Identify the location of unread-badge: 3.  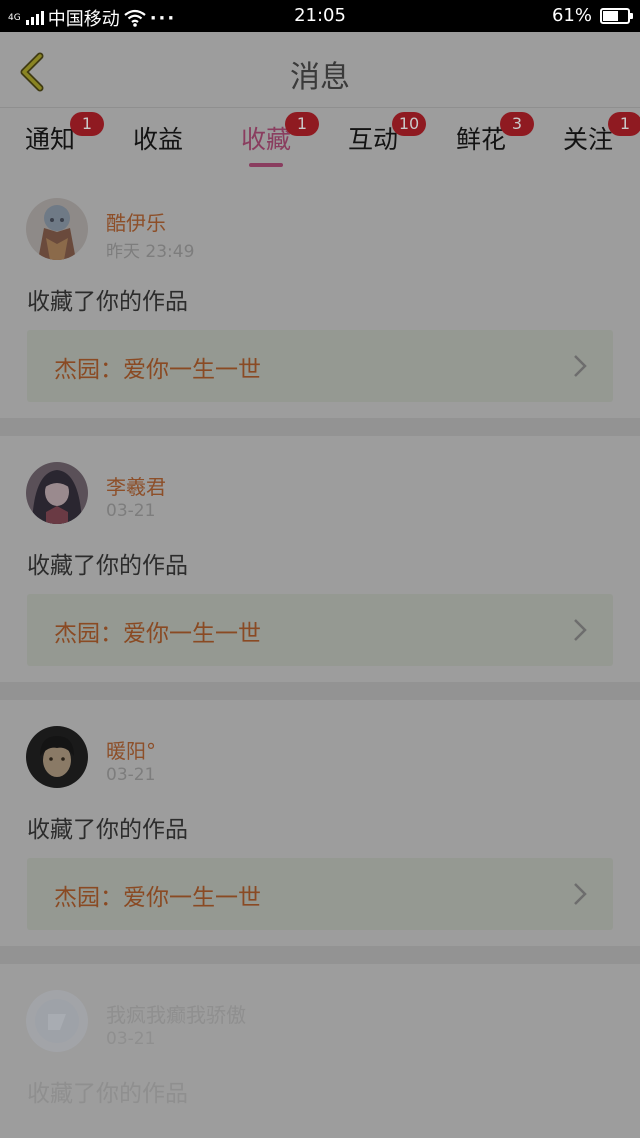
(517, 124).